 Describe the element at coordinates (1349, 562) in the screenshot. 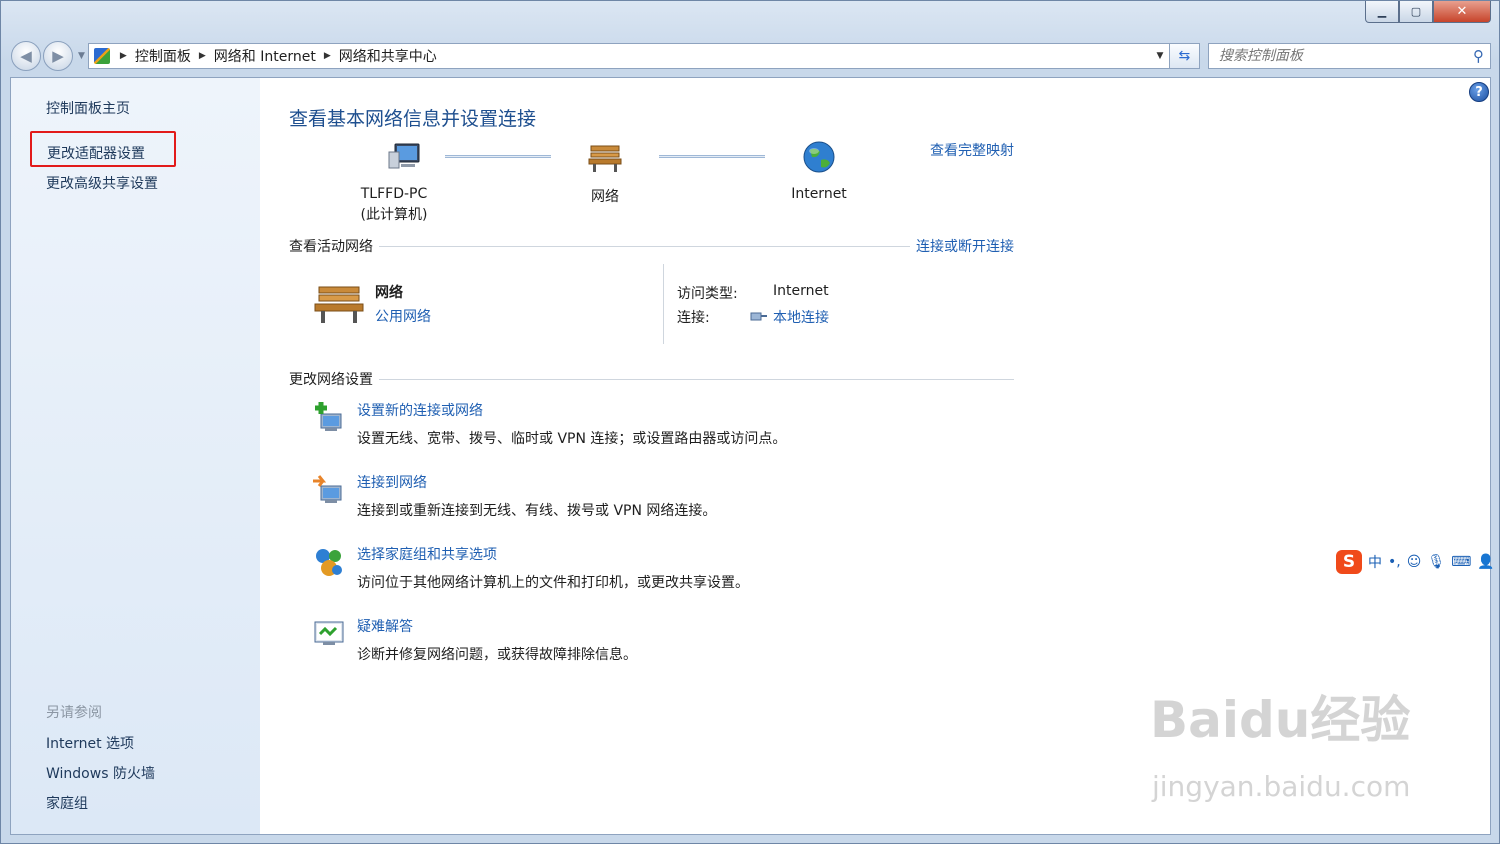

I see `sogou-logo-icon: S` at that location.